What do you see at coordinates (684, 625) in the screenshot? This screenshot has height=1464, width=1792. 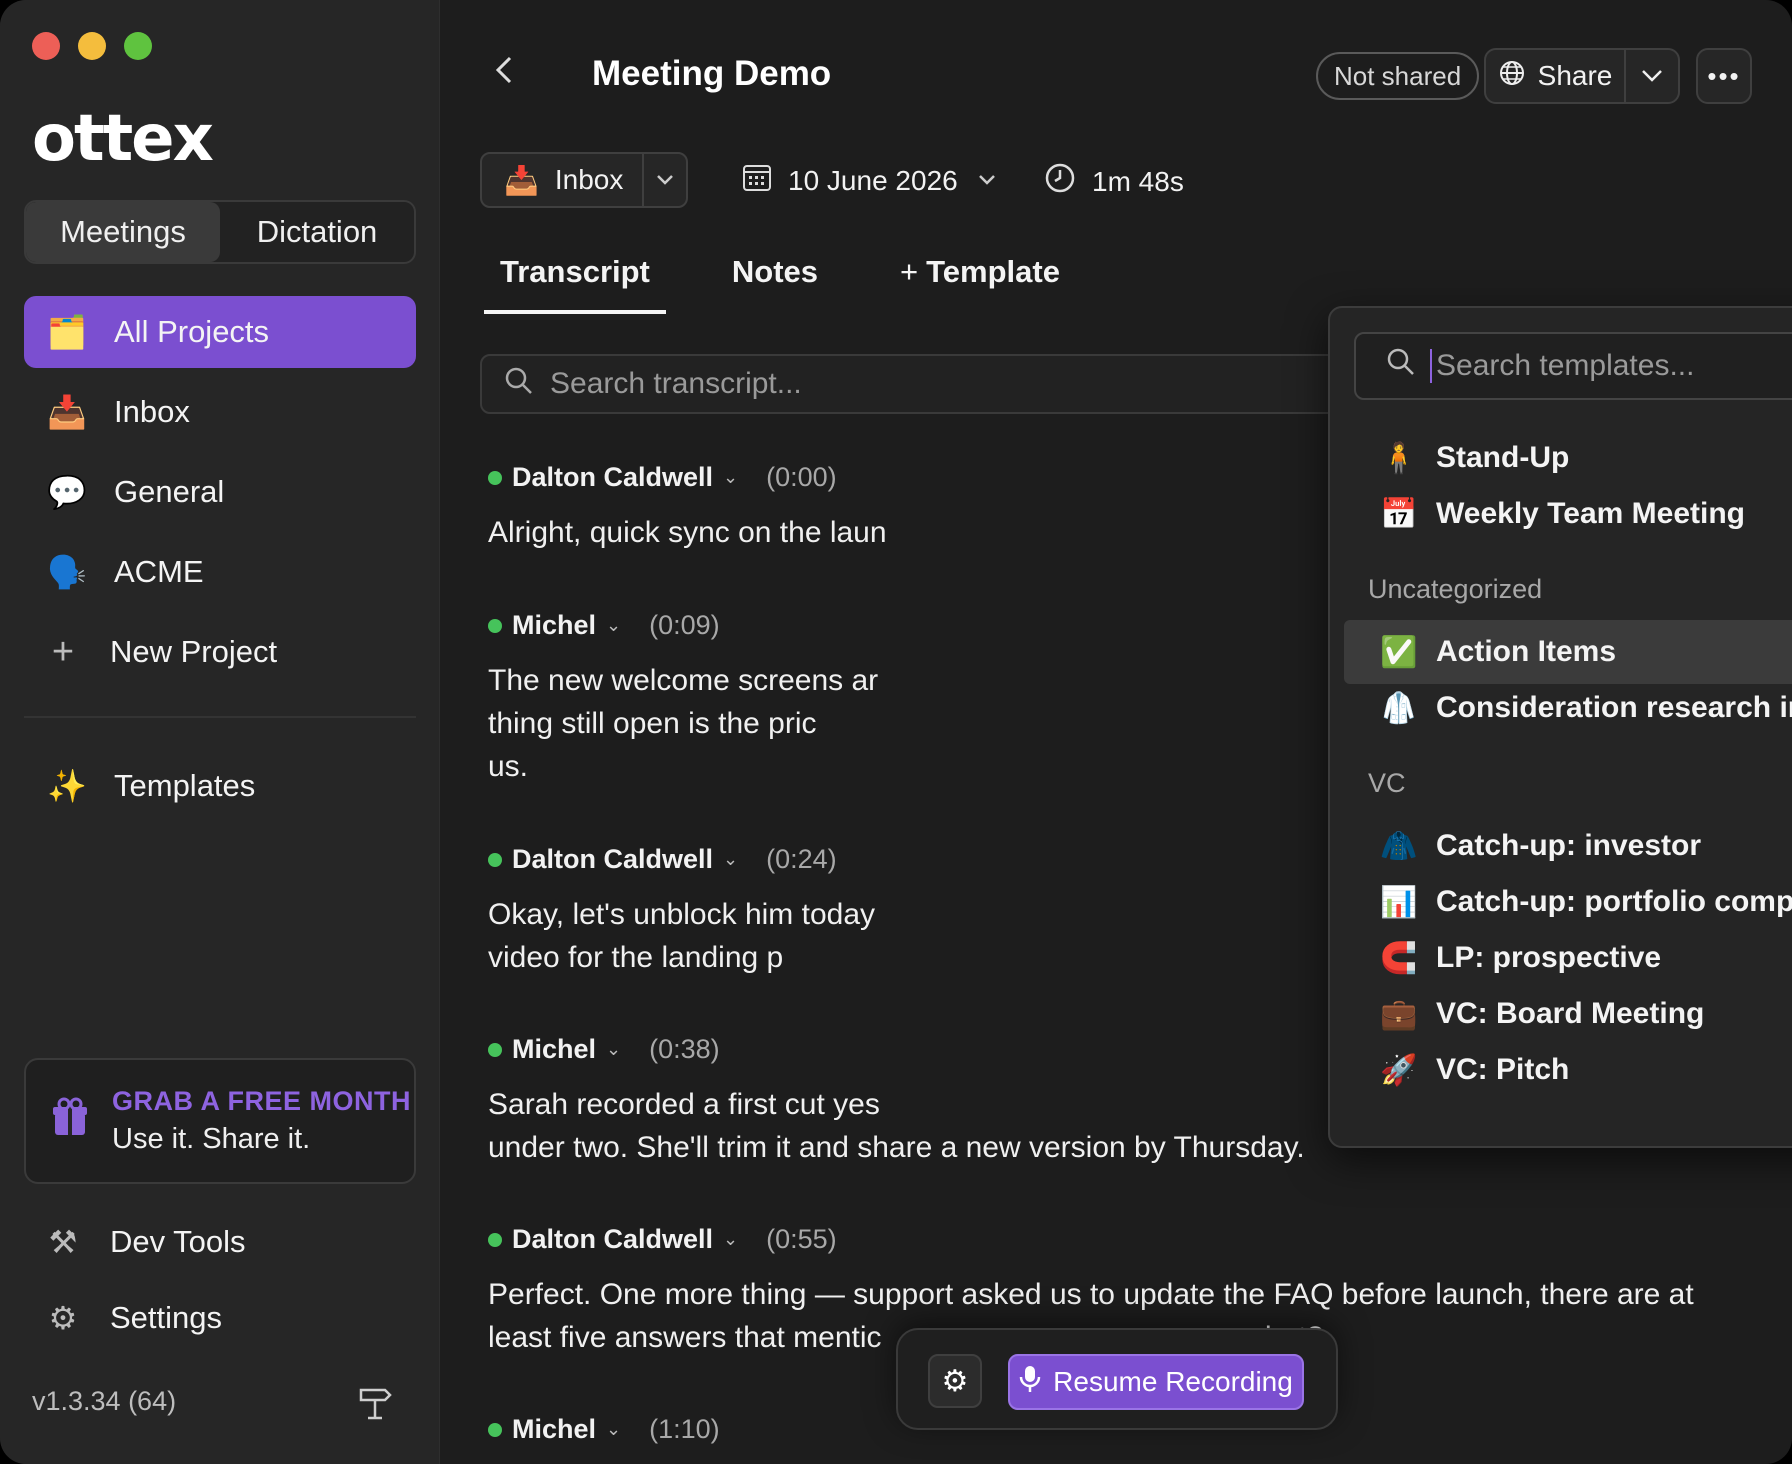 I see `timestamp: (0:09)` at bounding box center [684, 625].